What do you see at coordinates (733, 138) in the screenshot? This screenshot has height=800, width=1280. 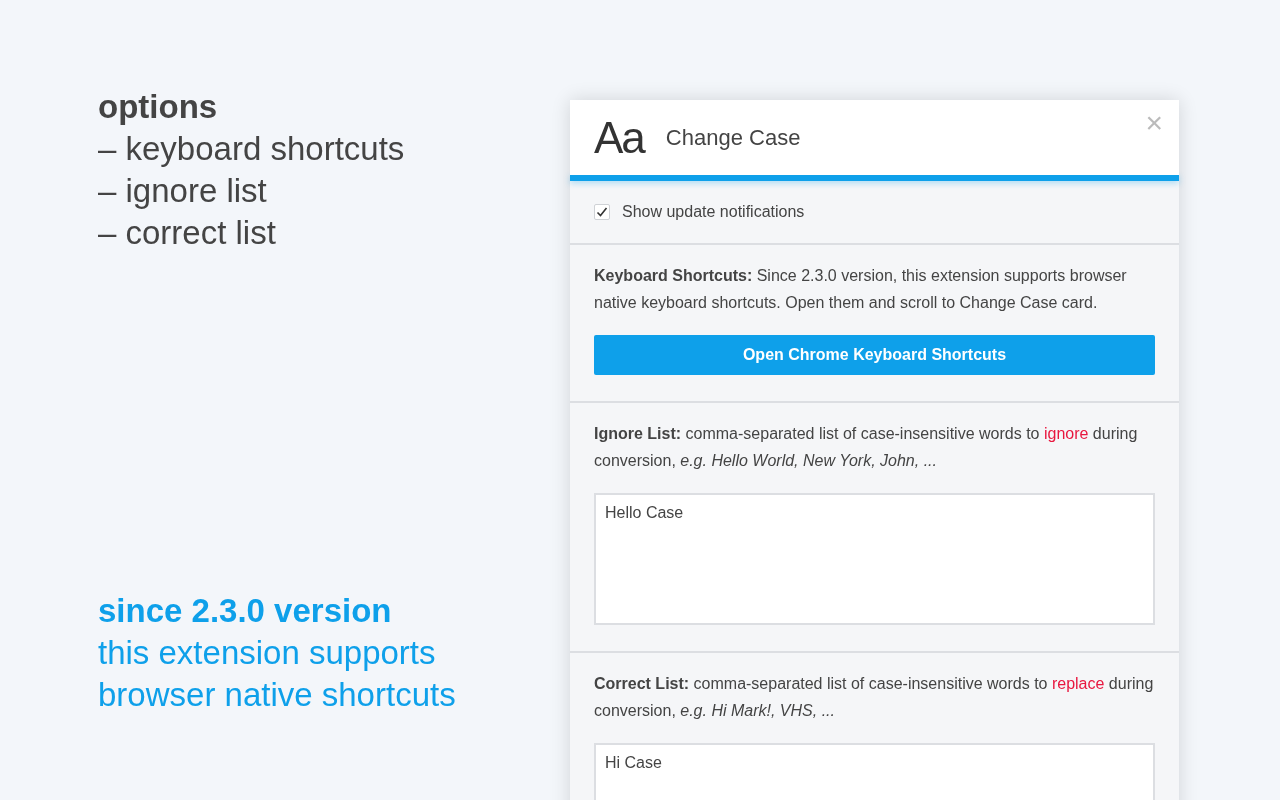 I see `panel-title: Change Case` at bounding box center [733, 138].